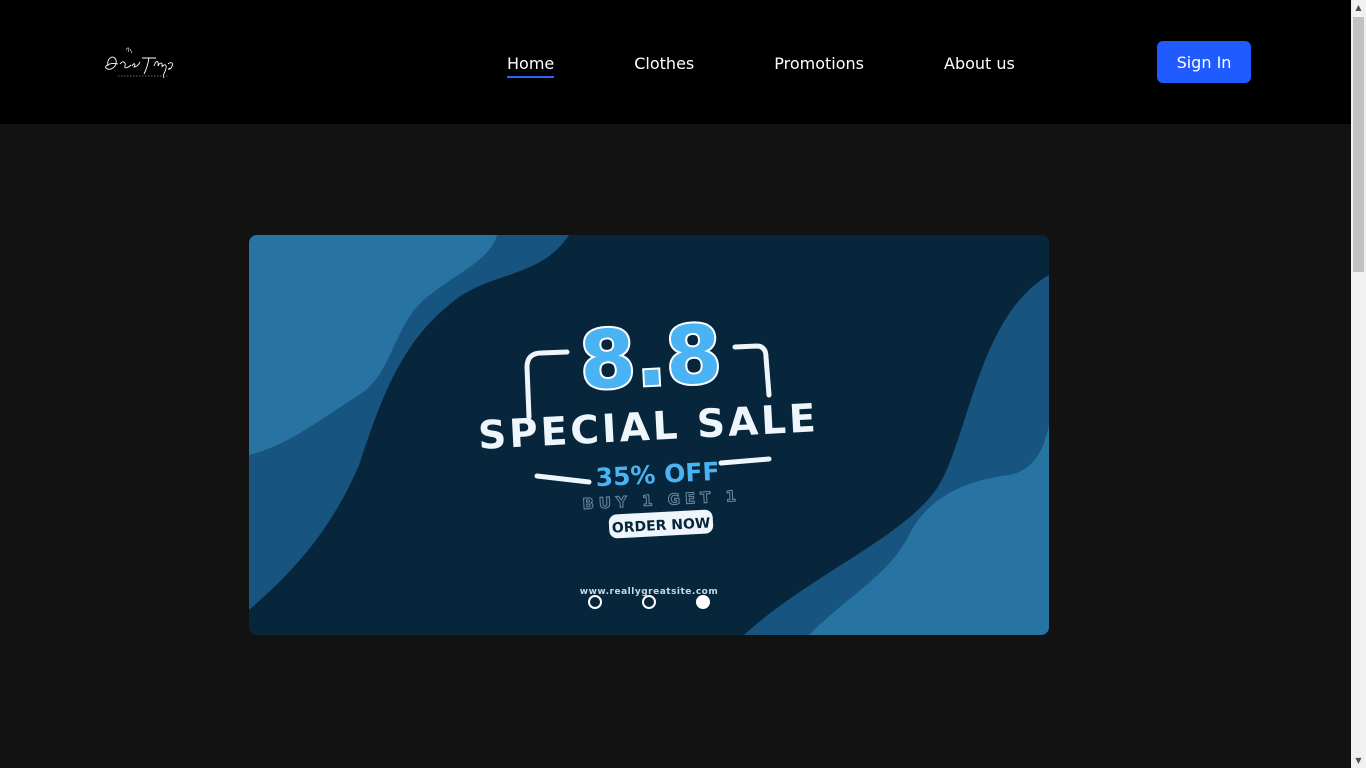  What do you see at coordinates (761, 65) in the screenshot?
I see `main-nav: Home Clothes Promotions About us` at bounding box center [761, 65].